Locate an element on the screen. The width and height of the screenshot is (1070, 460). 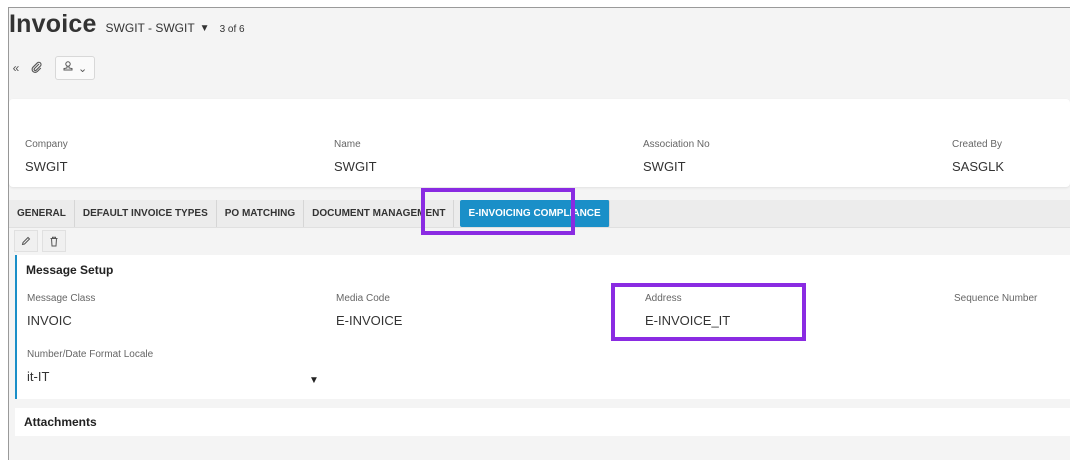
edit-icon is located at coordinates (26, 241).